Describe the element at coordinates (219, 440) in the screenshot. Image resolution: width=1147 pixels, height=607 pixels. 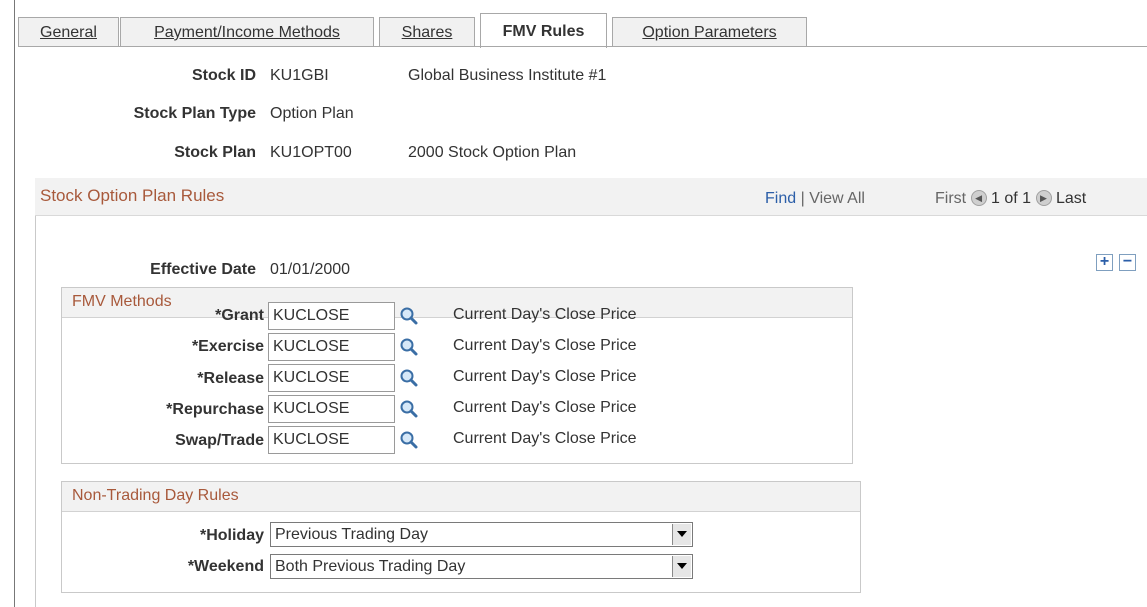
I see `swap-trade-label: Swap/Trade` at that location.